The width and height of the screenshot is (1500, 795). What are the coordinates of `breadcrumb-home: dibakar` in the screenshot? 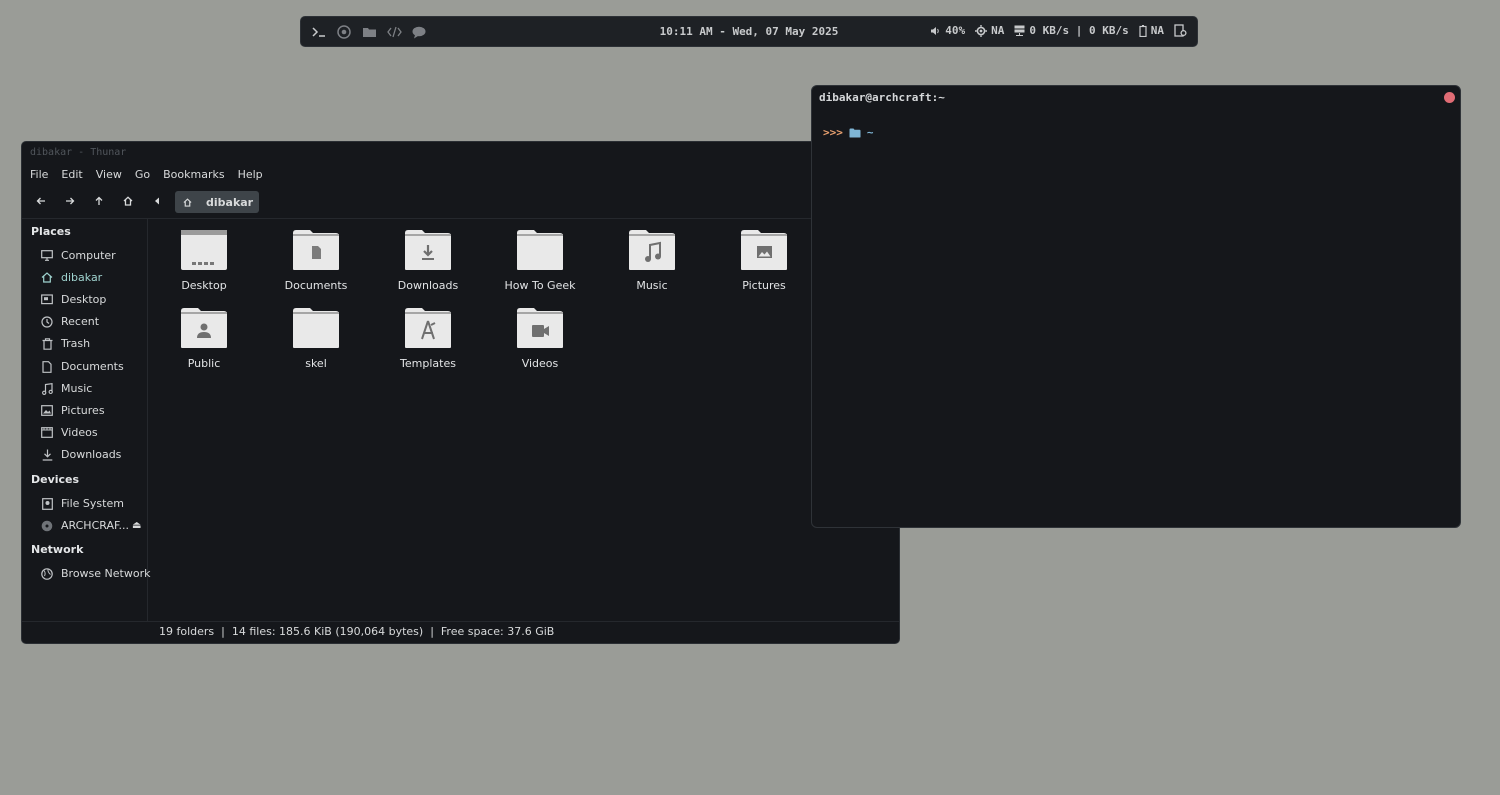 It's located at (217, 202).